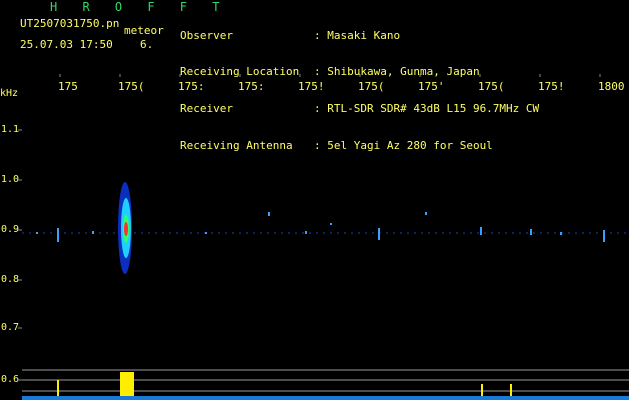 This screenshot has height=400, width=629. I want to click on signal-level-bars, so click(325, 386).